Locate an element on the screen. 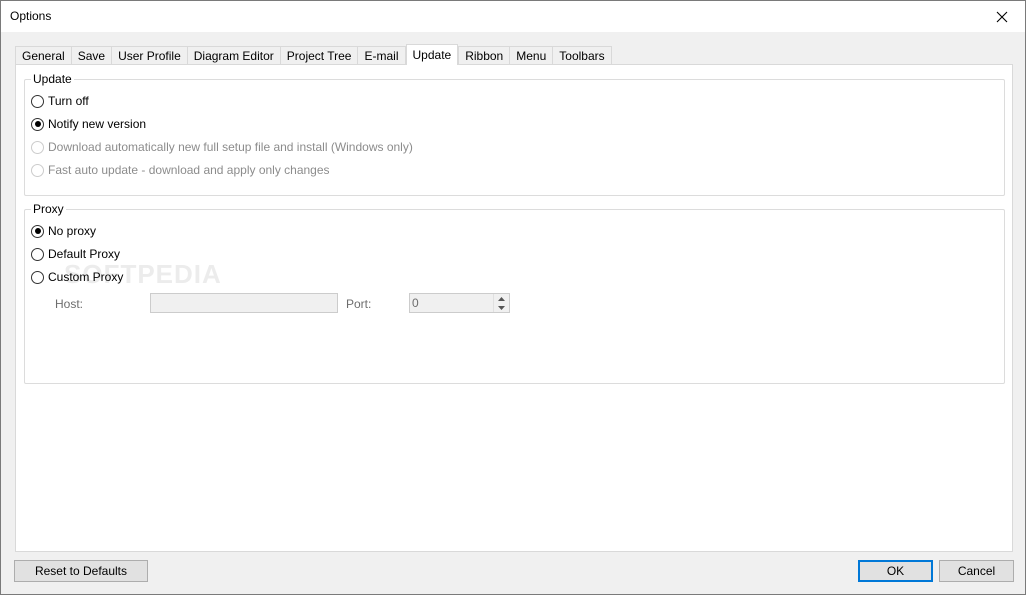 This screenshot has width=1026, height=595. host-label: Host: is located at coordinates (69, 304).